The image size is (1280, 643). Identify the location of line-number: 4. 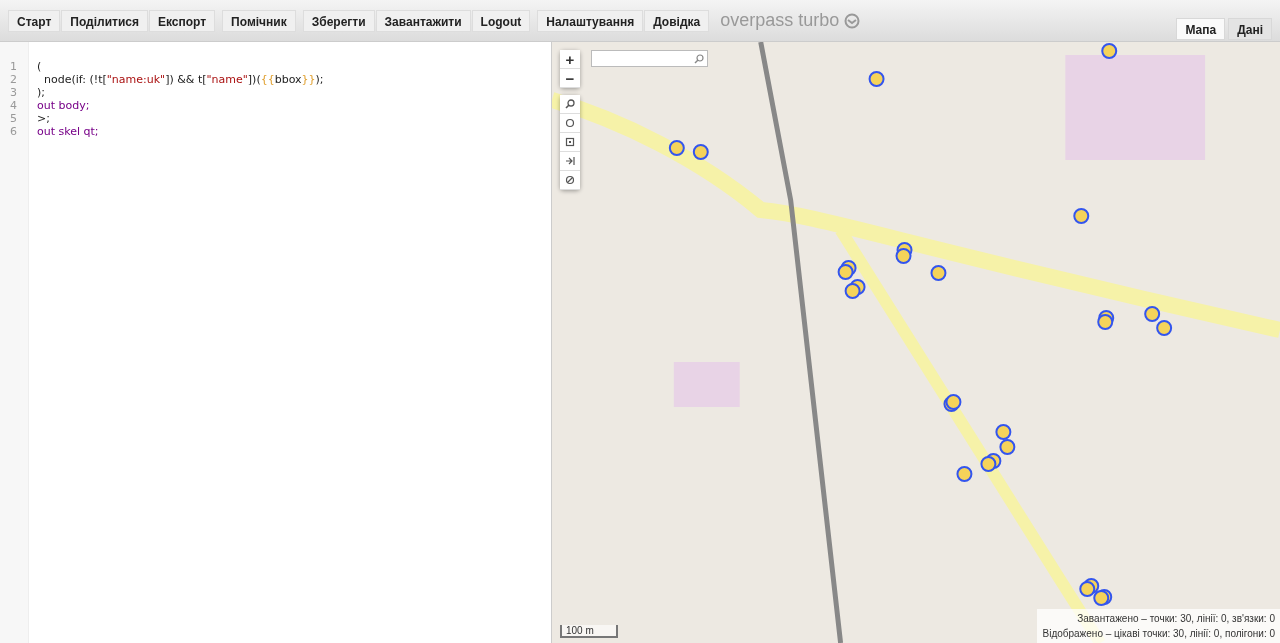
(13, 105).